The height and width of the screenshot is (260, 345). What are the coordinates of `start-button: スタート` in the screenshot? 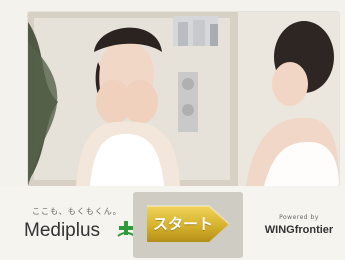 It's located at (187, 224).